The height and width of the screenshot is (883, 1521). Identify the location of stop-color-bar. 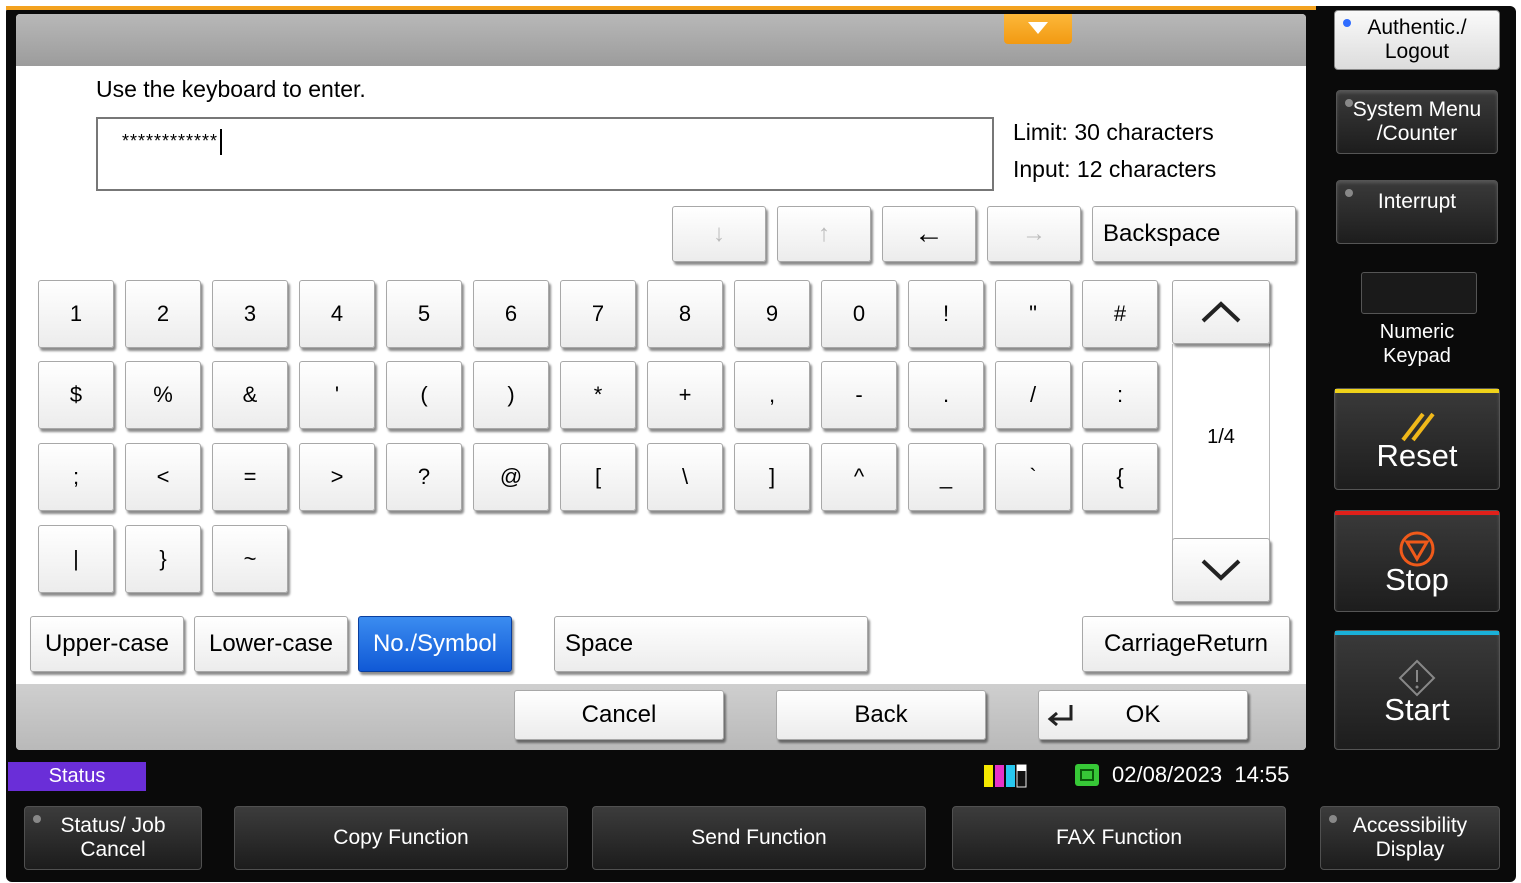
(1417, 513).